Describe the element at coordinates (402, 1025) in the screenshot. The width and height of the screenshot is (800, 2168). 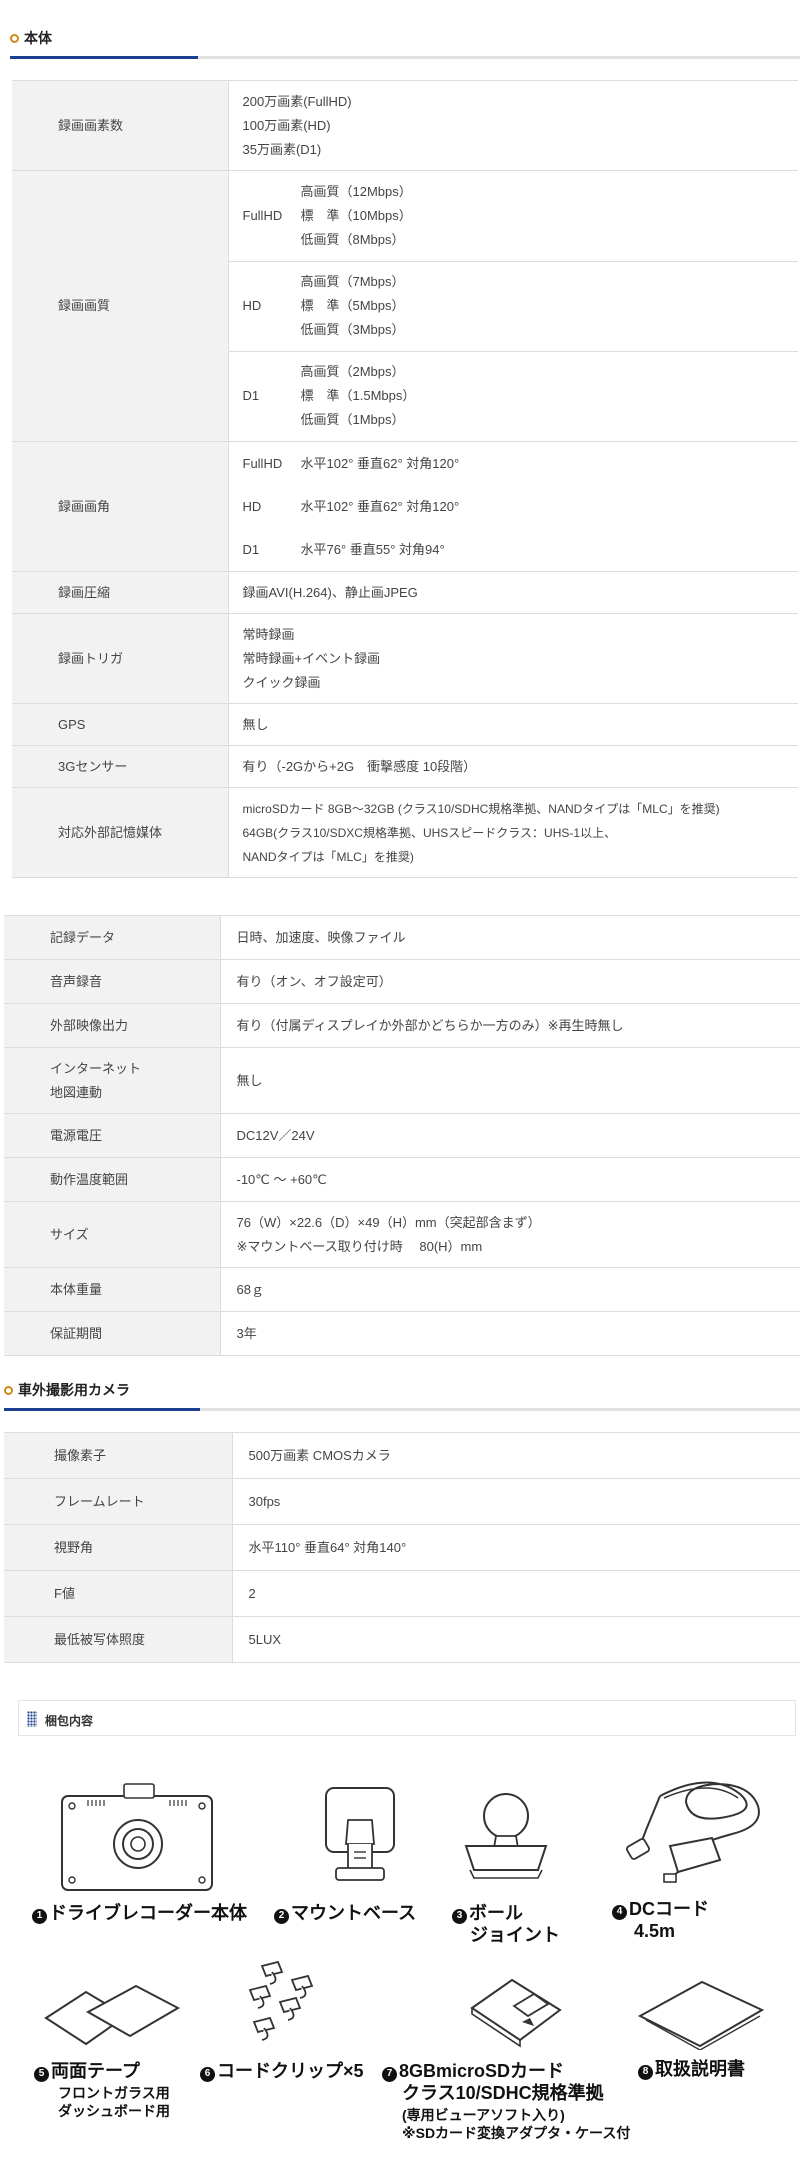
I see `table-row: 外部映像出力 有り（付属ディスプレイか外部かどちらか一方のみ）※再生時無し` at that location.